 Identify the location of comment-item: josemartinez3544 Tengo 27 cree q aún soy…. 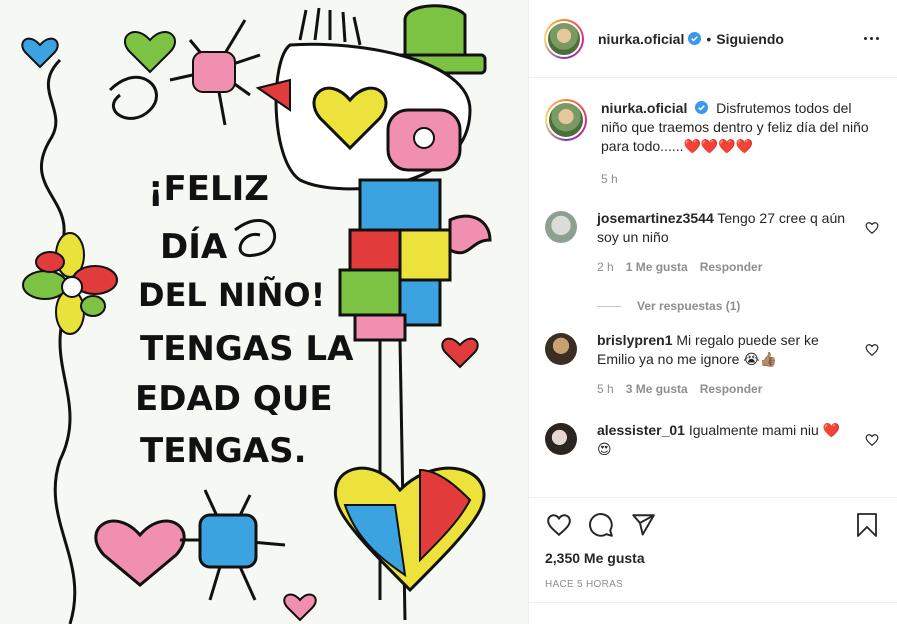
(713, 243).